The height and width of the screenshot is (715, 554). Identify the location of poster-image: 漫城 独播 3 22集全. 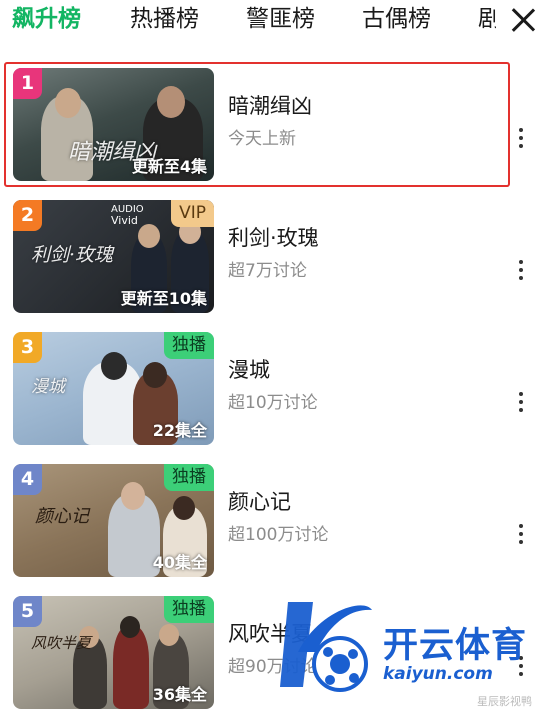
(113, 388).